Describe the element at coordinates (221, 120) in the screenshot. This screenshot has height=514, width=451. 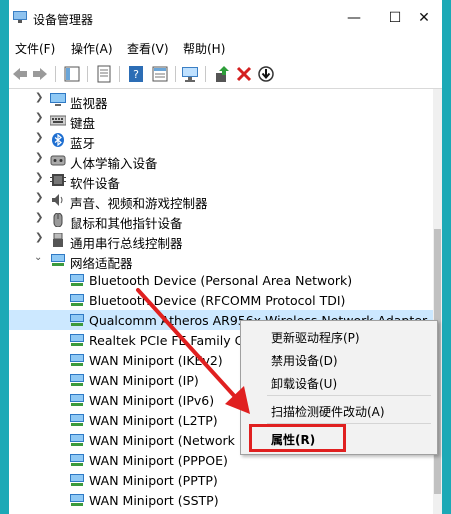
I see `tree-item-keyboard: ❯ 键盘` at that location.